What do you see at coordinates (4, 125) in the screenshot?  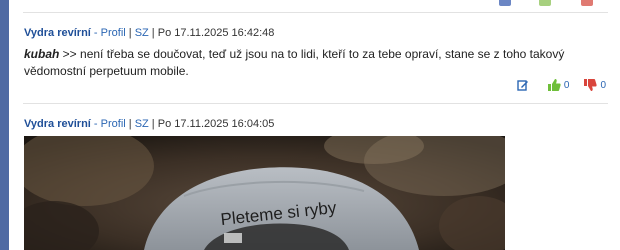 I see `left-border-bar` at bounding box center [4, 125].